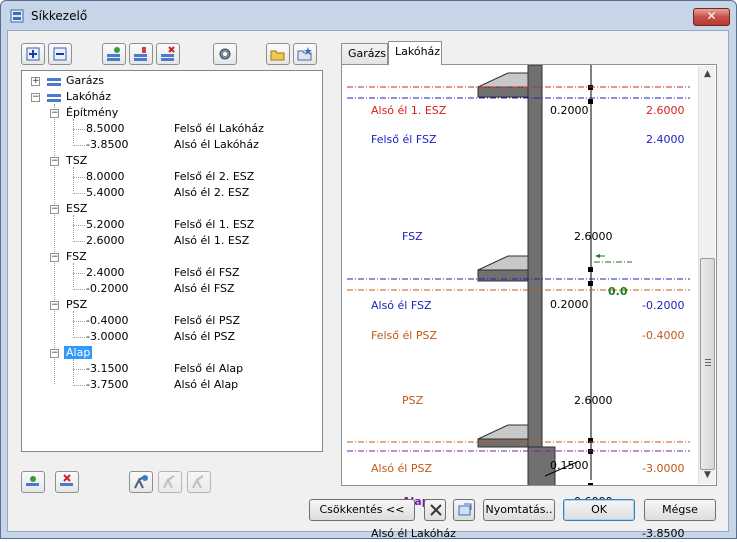  Describe the element at coordinates (503, 80) in the screenshot. I see `slab-top` at that location.